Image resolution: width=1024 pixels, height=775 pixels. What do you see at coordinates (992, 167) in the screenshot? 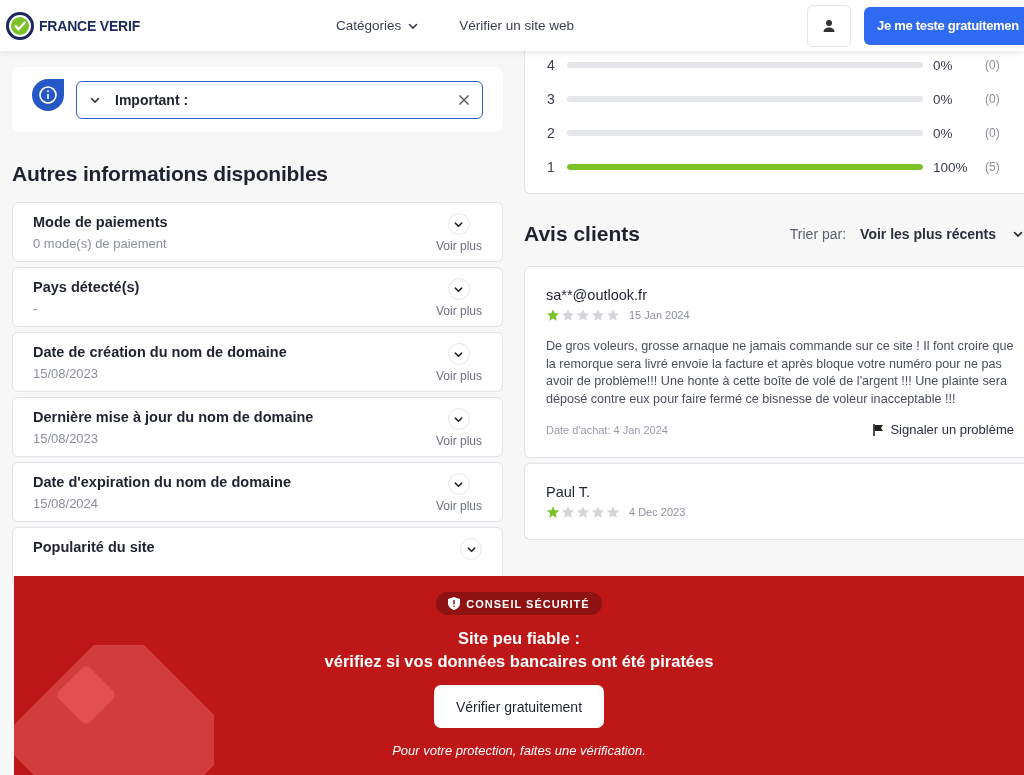
I see `rating-count: (5)` at bounding box center [992, 167].